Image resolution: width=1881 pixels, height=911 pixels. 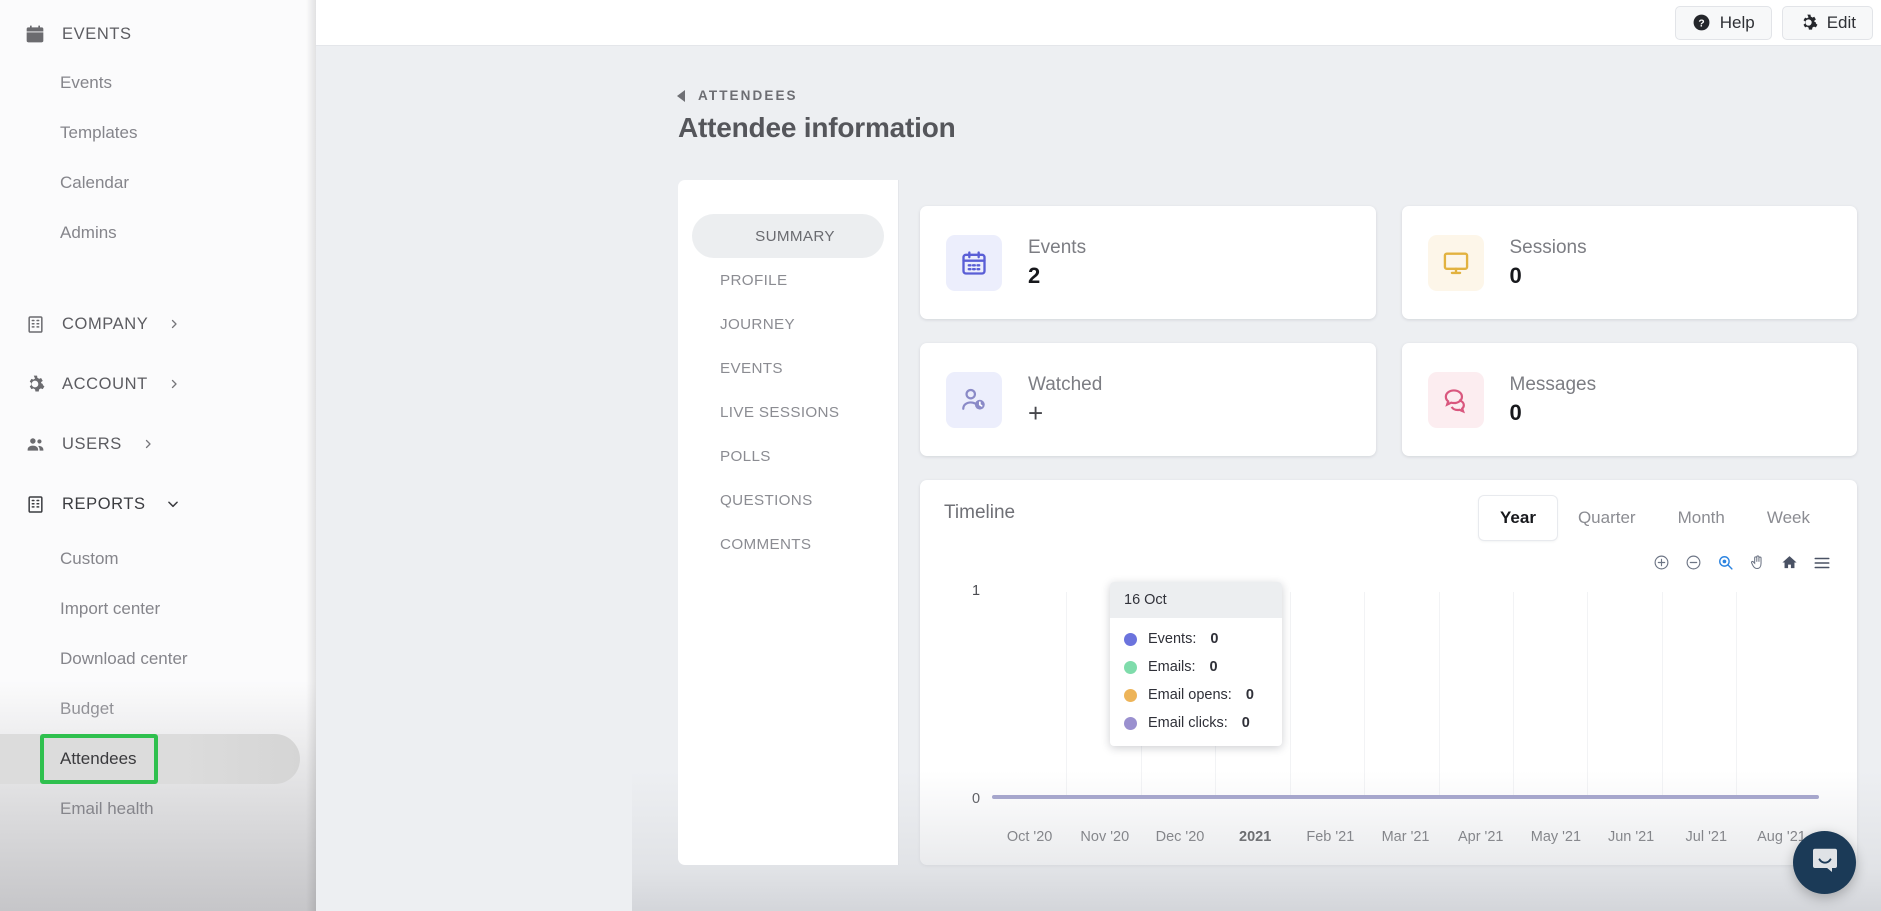 What do you see at coordinates (1196, 600) in the screenshot?
I see `tooltip-date: 16 Oct` at bounding box center [1196, 600].